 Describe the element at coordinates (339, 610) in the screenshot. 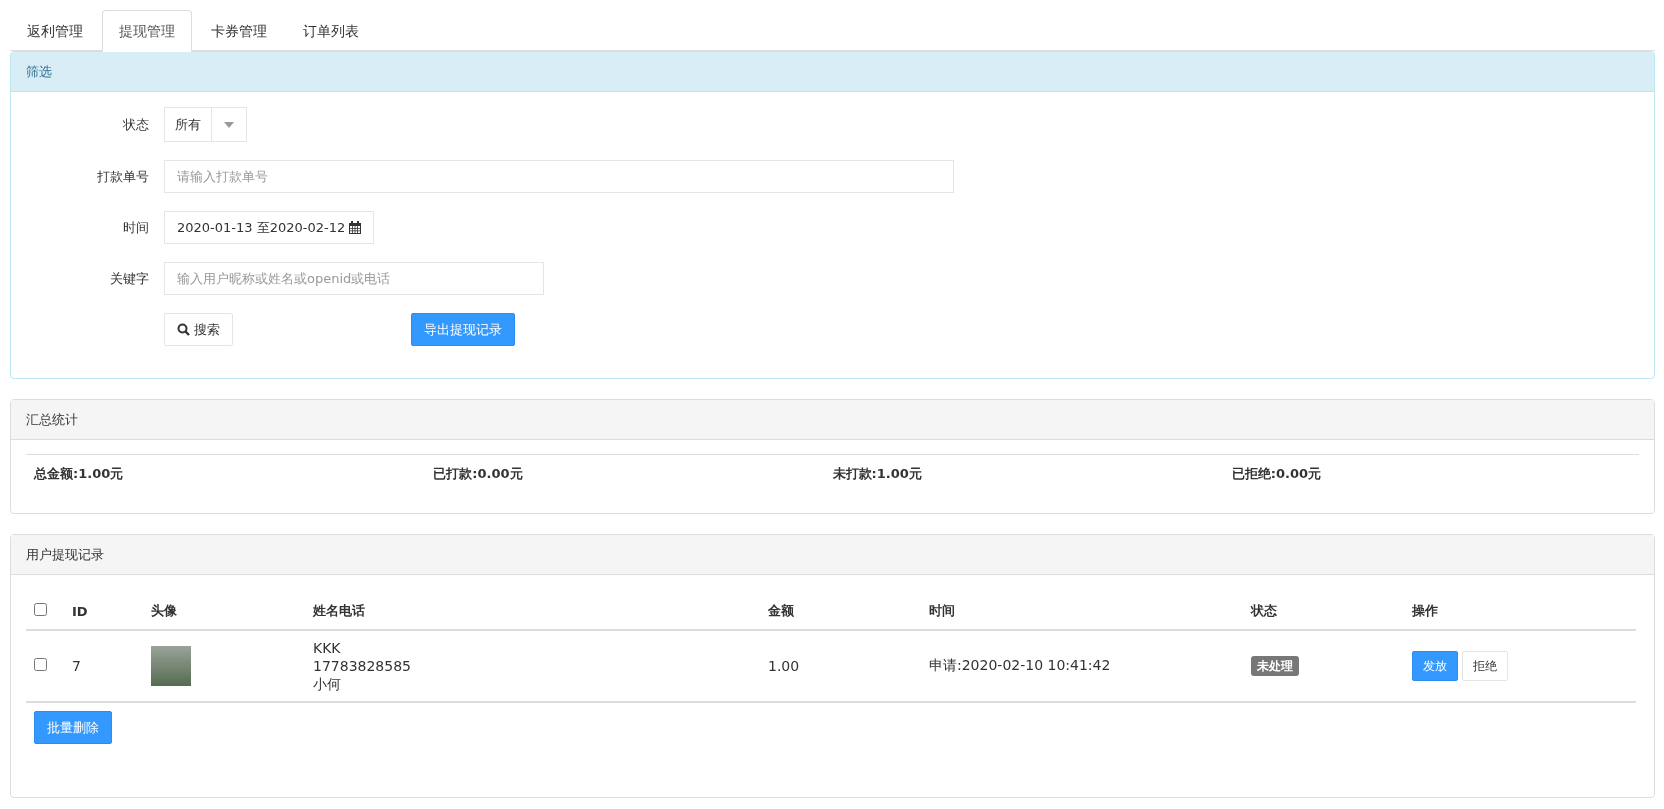

I see `column-header: 姓名电话` at that location.